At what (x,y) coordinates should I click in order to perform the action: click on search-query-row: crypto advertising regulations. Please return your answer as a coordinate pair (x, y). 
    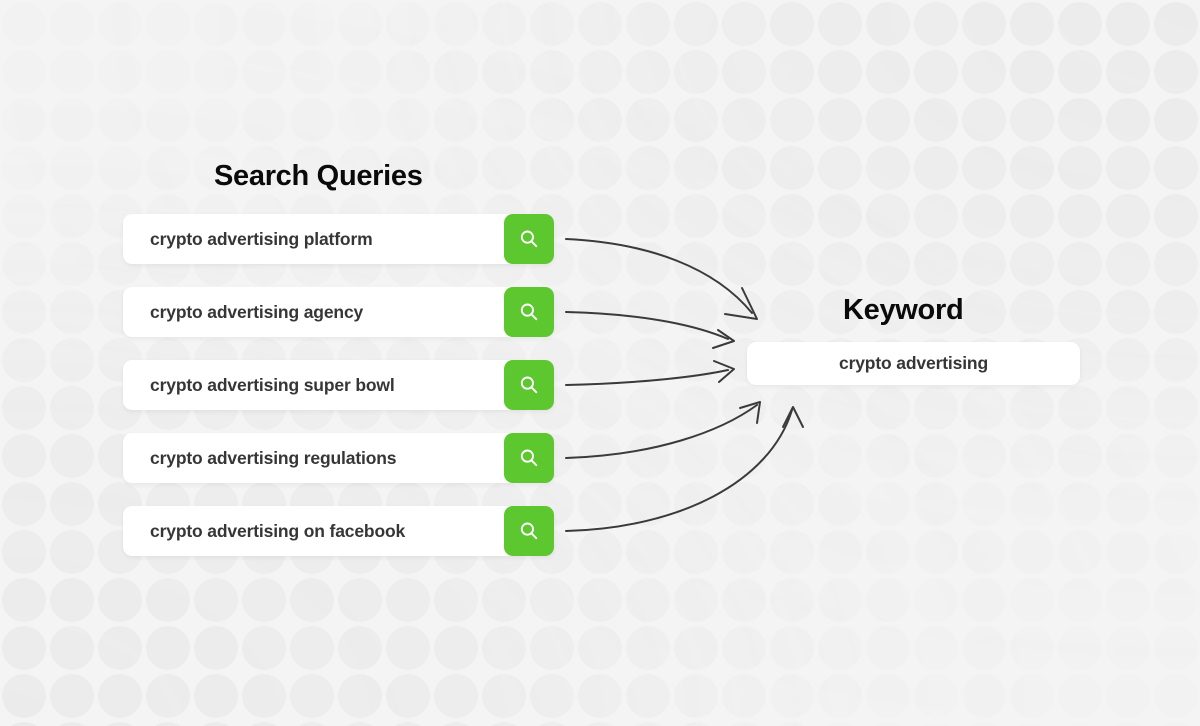
    Looking at the image, I should click on (338, 458).